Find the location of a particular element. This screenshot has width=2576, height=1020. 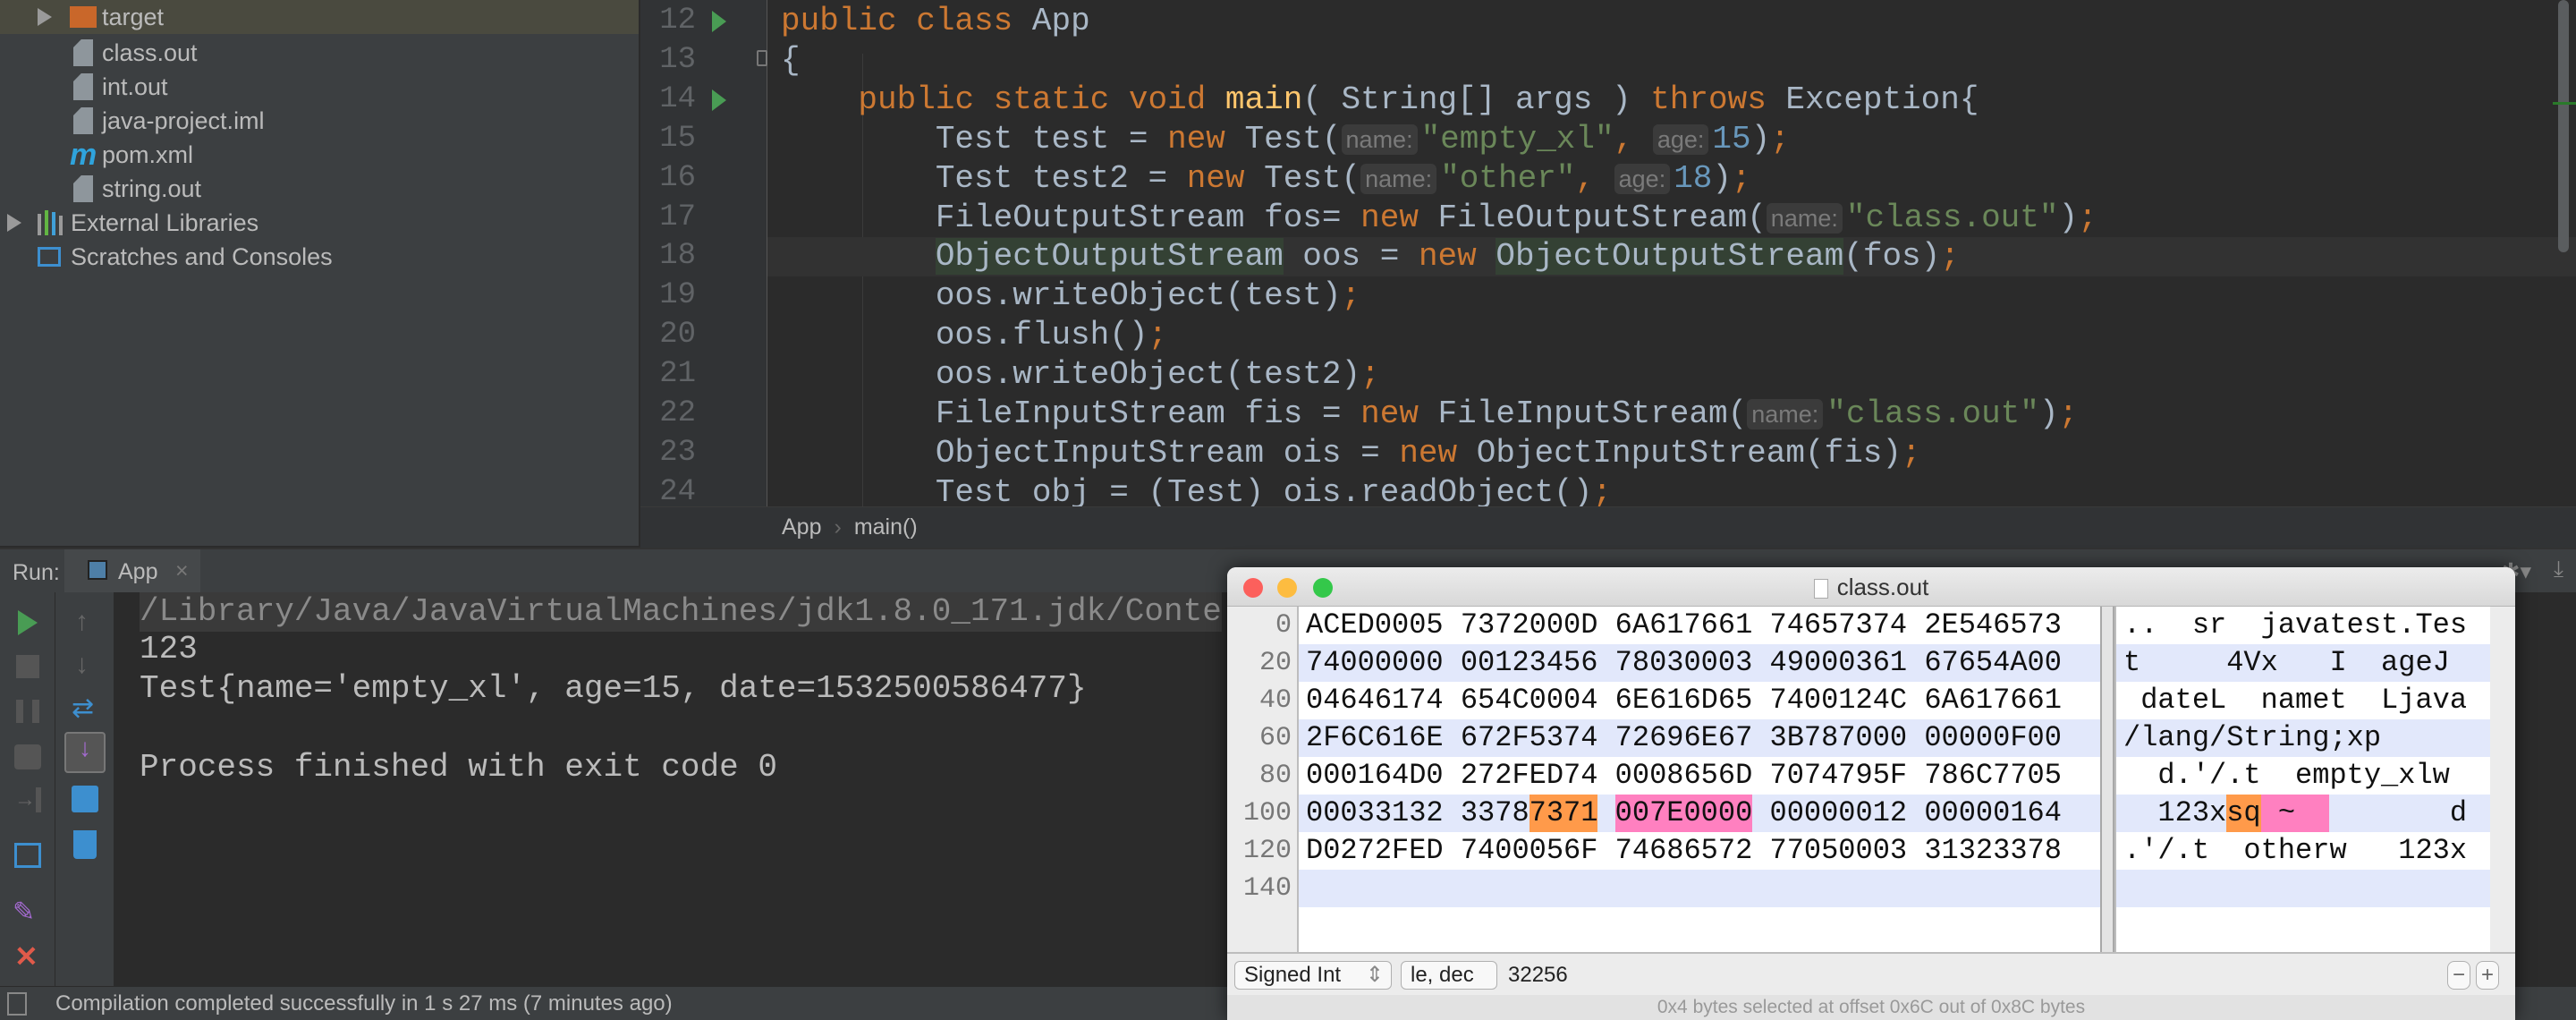

tree-item-label: class.out is located at coordinates (150, 52).